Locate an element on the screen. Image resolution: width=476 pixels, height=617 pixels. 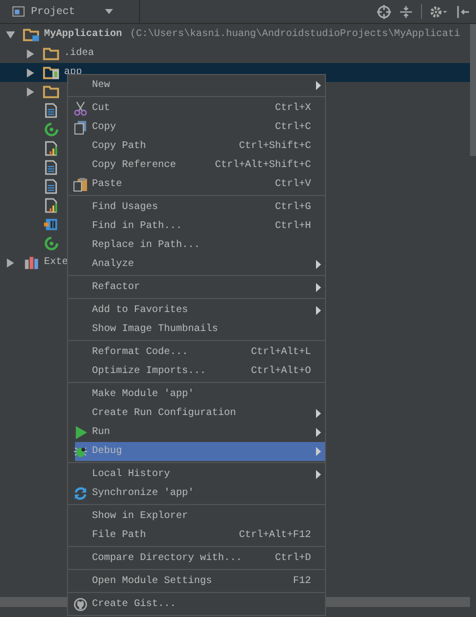
menu-label: Copy Path is located at coordinates (119, 146).